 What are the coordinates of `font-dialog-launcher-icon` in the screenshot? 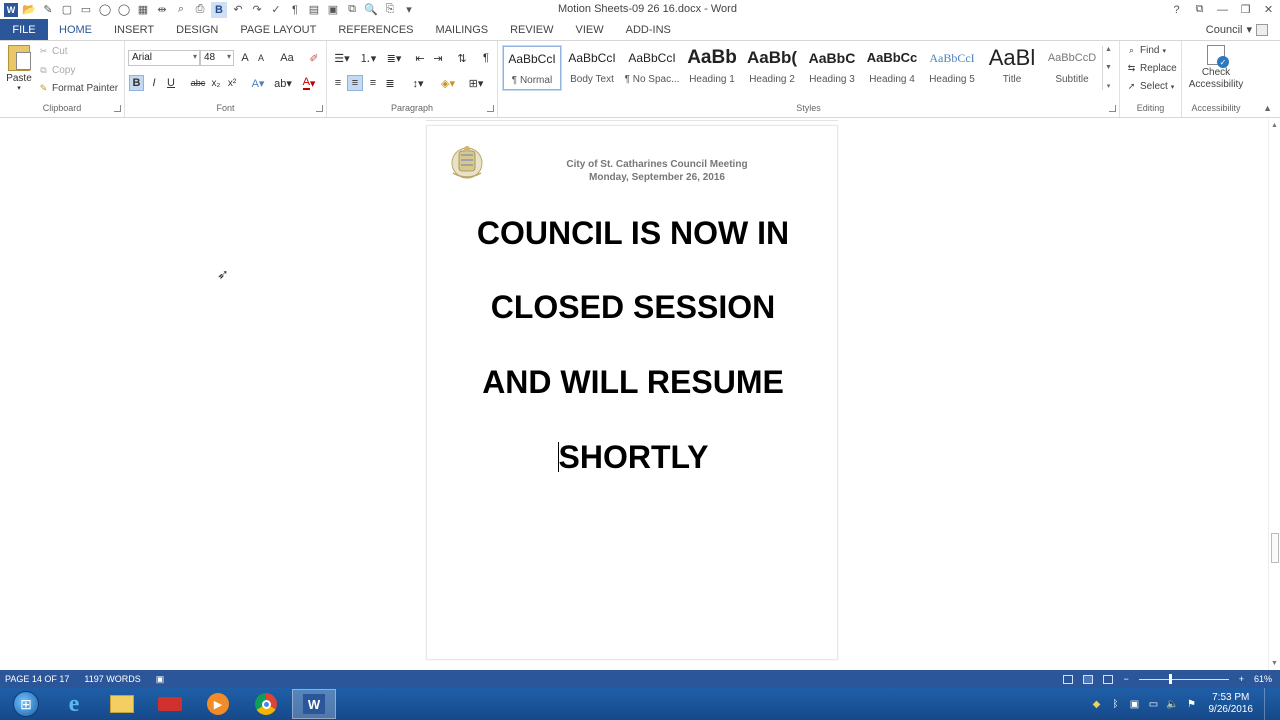 It's located at (319, 108).